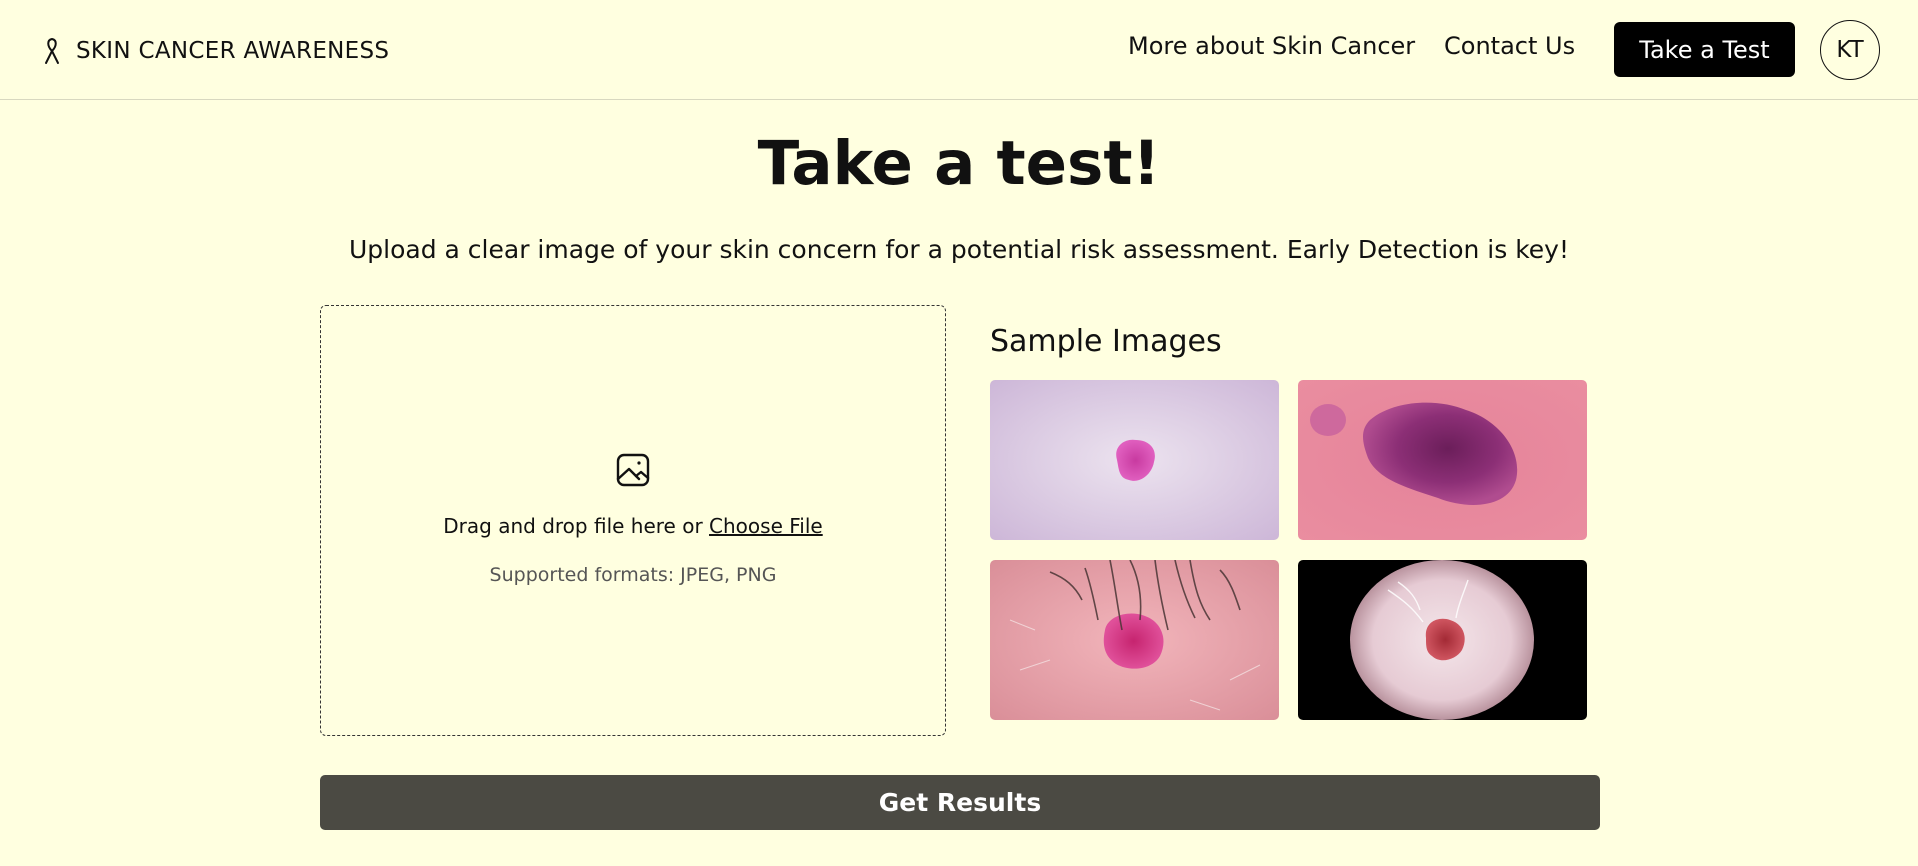 This screenshot has height=866, width=1918. Describe the element at coordinates (766, 526) in the screenshot. I see `choose-file-link: Choose File` at that location.